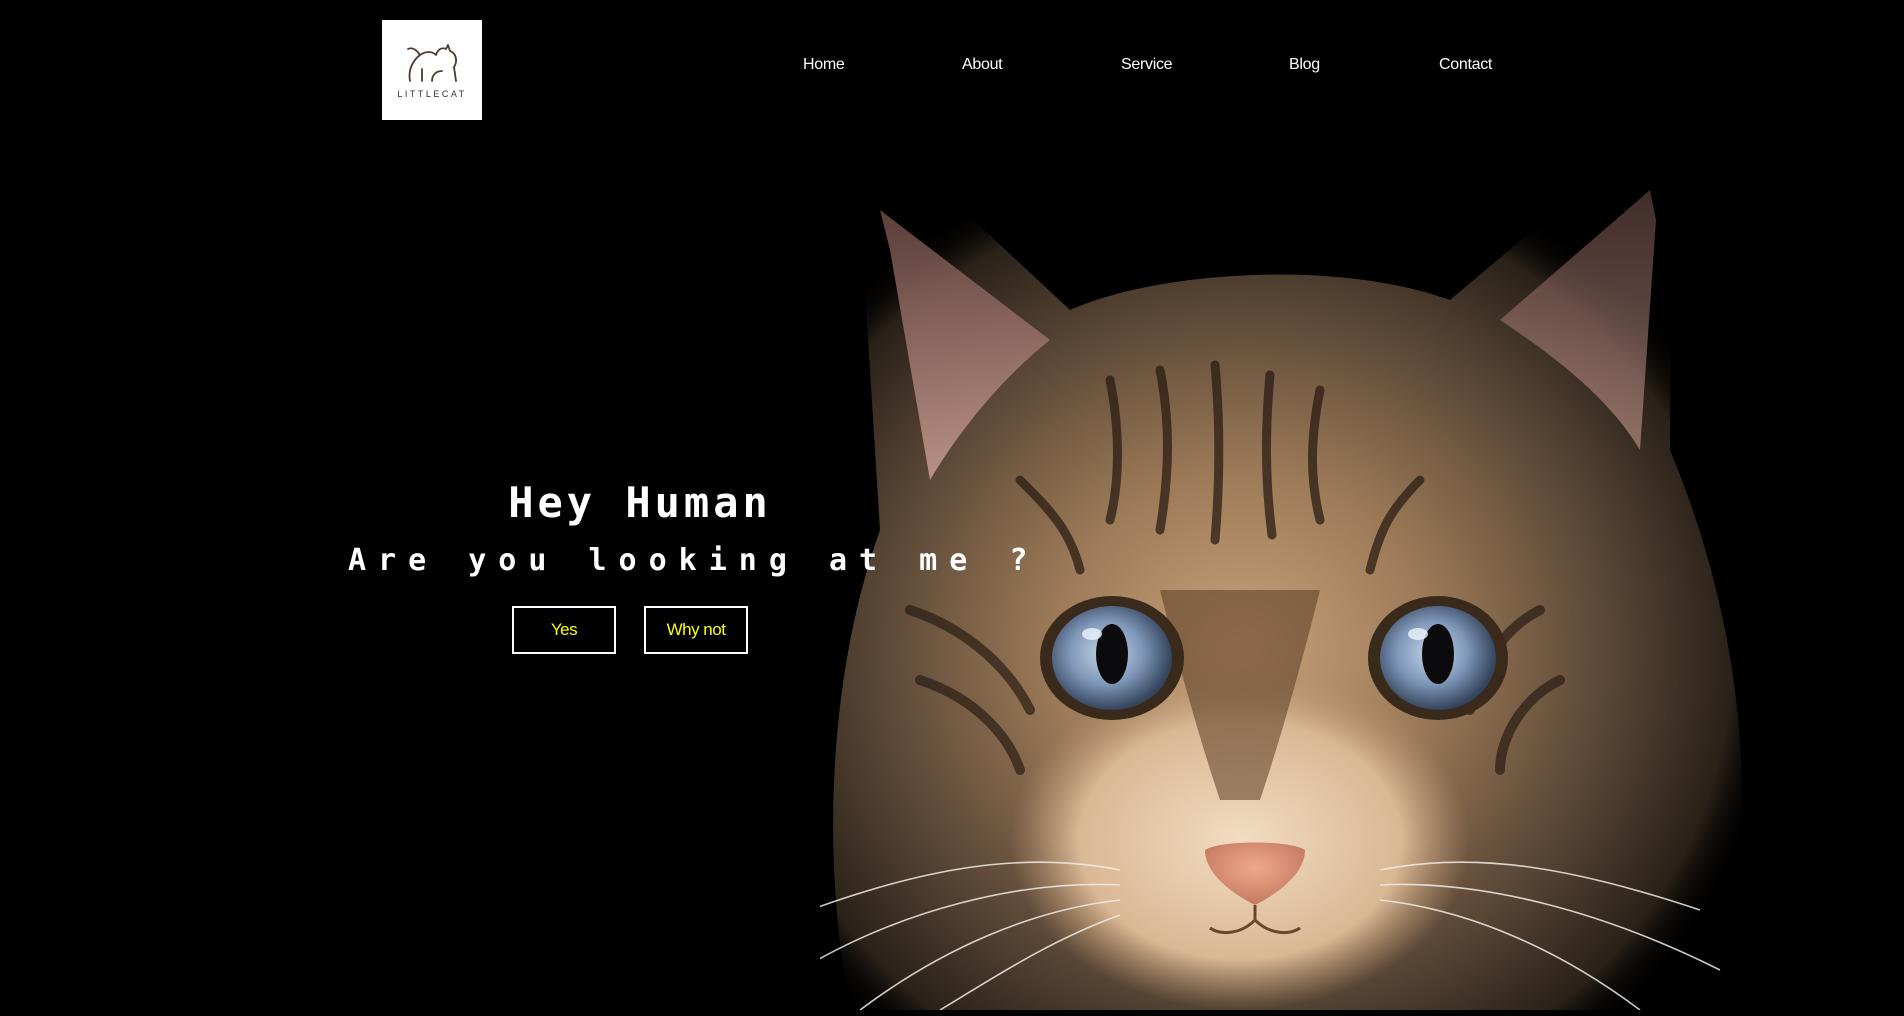 Image resolution: width=1904 pixels, height=1016 pixels. What do you see at coordinates (564, 630) in the screenshot?
I see `yes-button: Yes` at bounding box center [564, 630].